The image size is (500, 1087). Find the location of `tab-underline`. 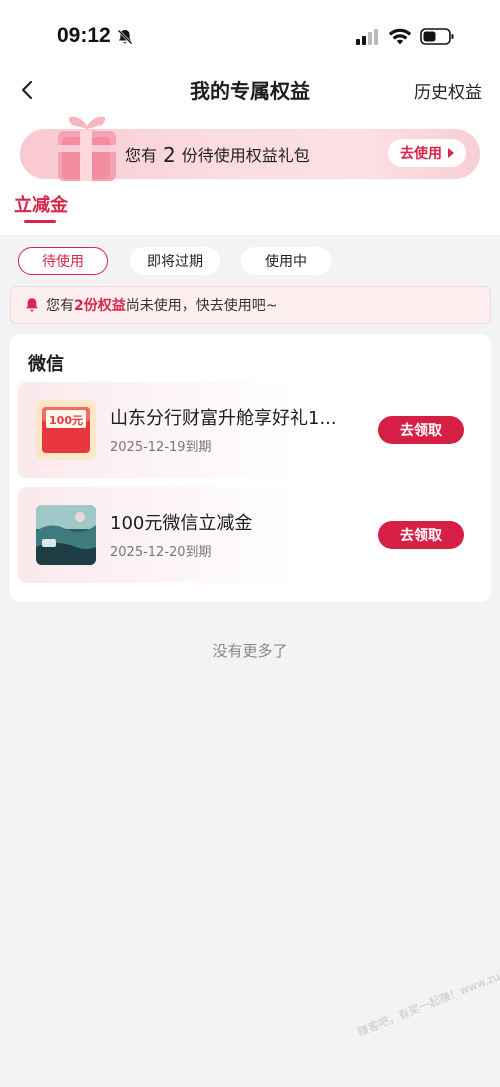

tab-underline is located at coordinates (40, 221).